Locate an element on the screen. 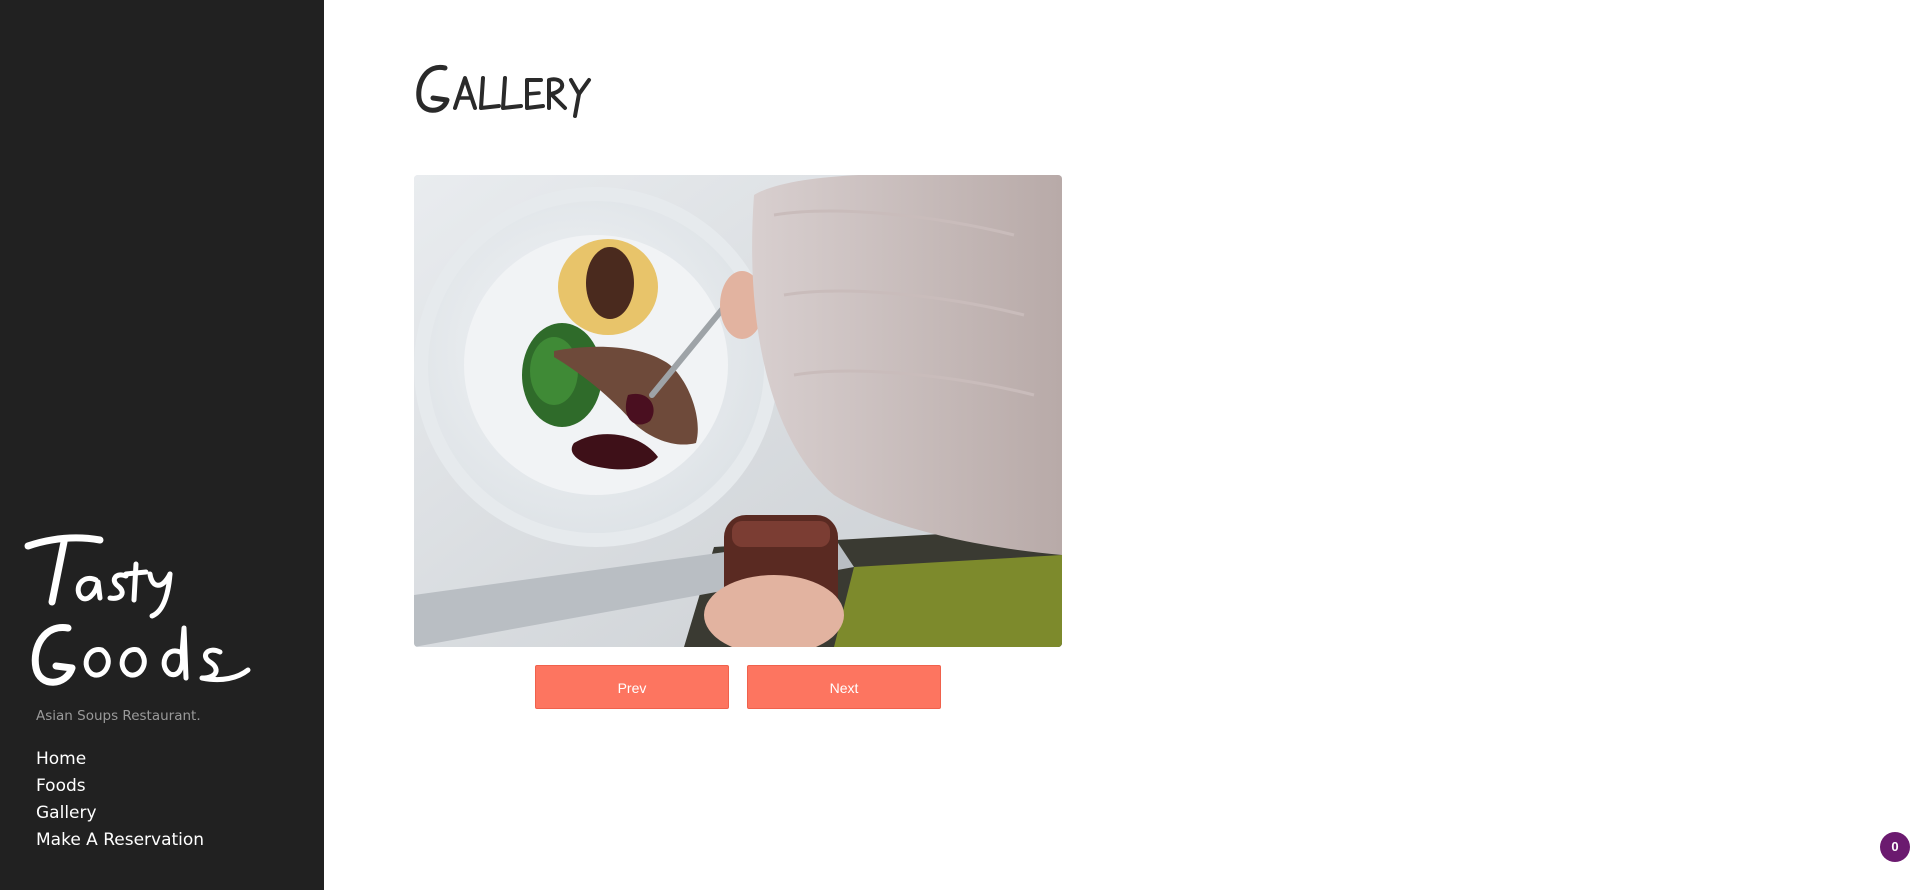 The image size is (1920, 890). nav-item-home: Home is located at coordinates (120, 759).